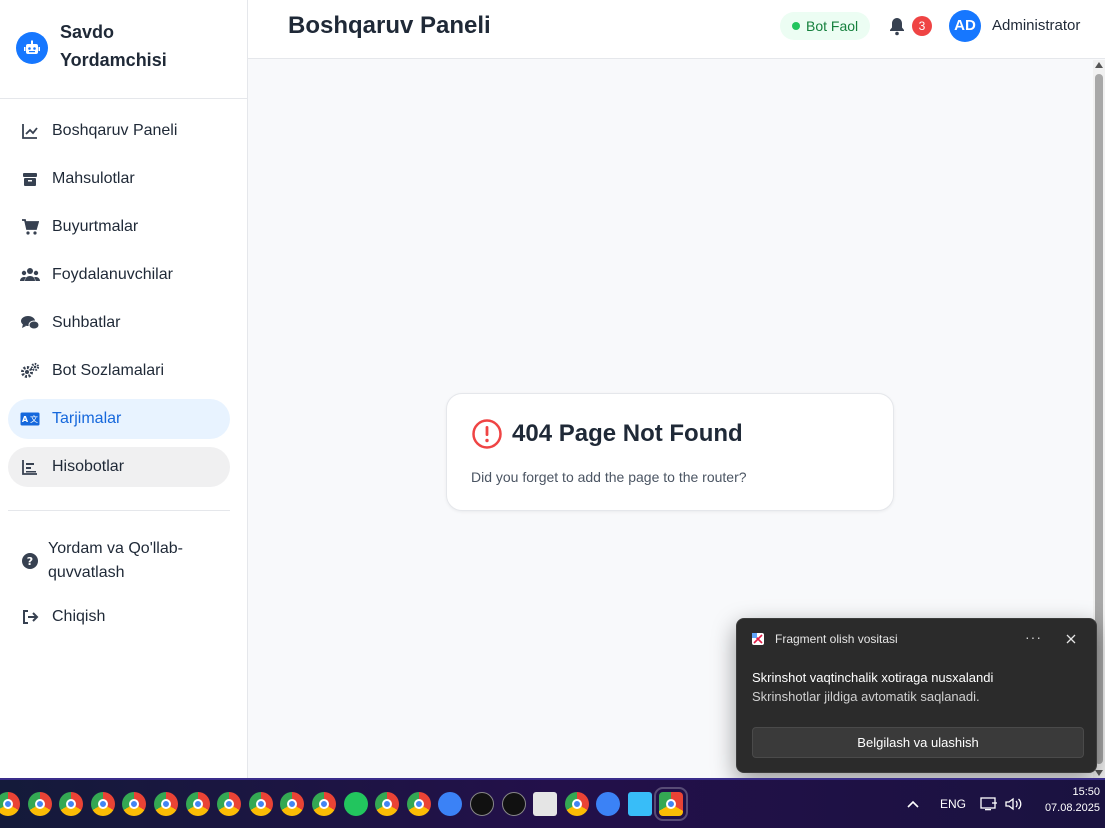  Describe the element at coordinates (1072, 808) in the screenshot. I see `clock-date: 07.08.2025` at that location.